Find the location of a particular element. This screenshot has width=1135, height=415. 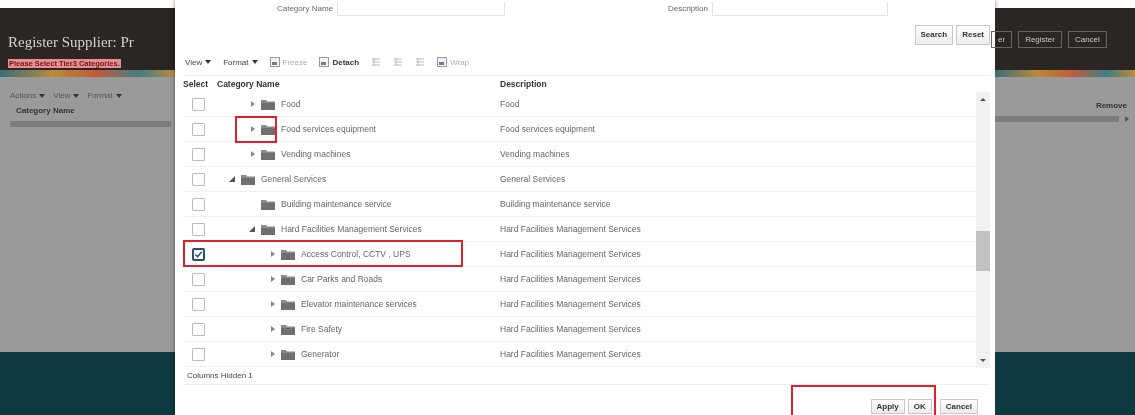

category-name: Generator is located at coordinates (320, 354).